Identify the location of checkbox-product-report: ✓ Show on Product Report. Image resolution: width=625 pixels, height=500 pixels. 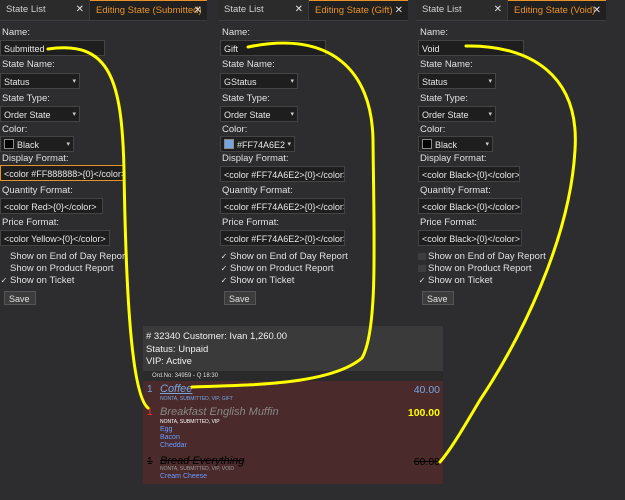
(277, 268).